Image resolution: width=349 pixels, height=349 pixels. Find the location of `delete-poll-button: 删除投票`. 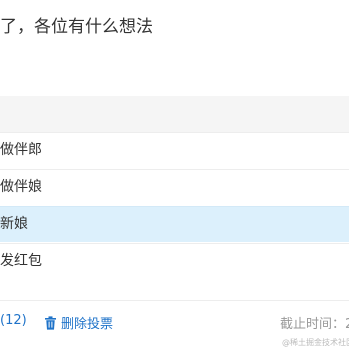

delete-poll-button: 删除投票 is located at coordinates (78, 322).